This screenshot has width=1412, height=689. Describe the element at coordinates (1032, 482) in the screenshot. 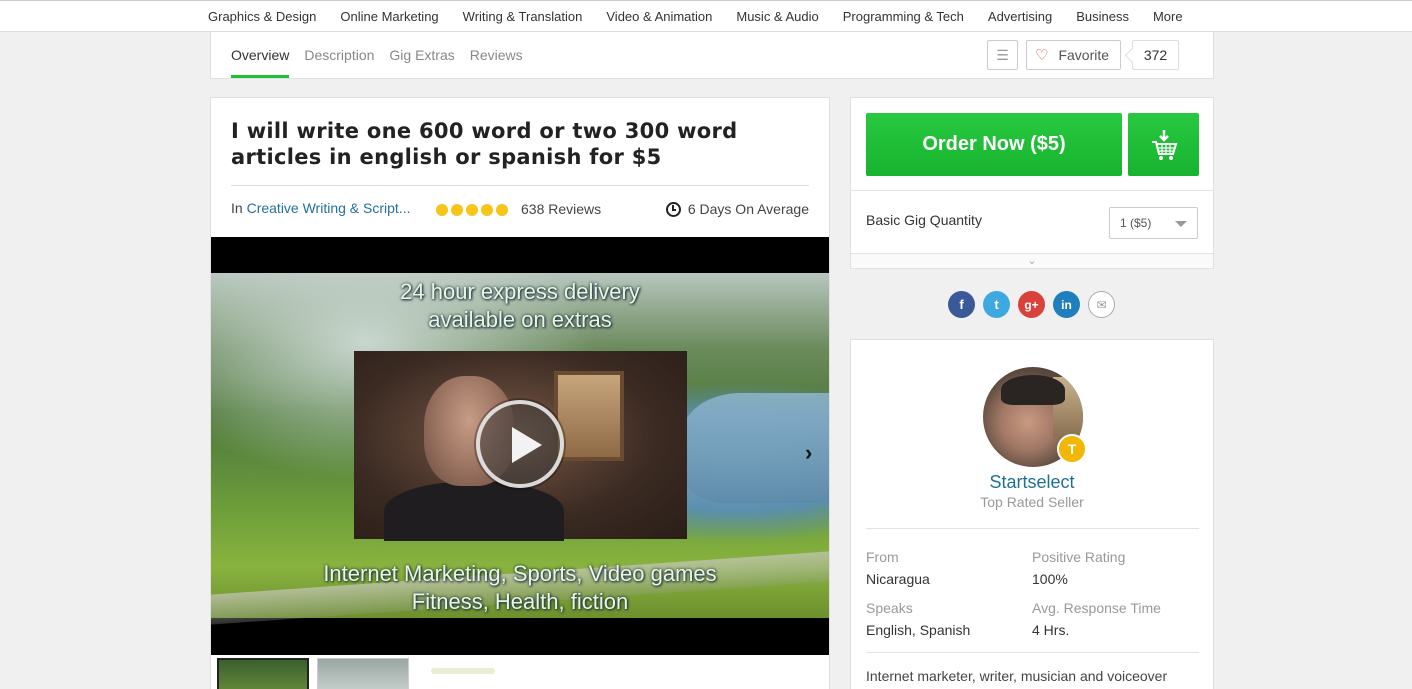

I see `seller-name: Startselect` at that location.